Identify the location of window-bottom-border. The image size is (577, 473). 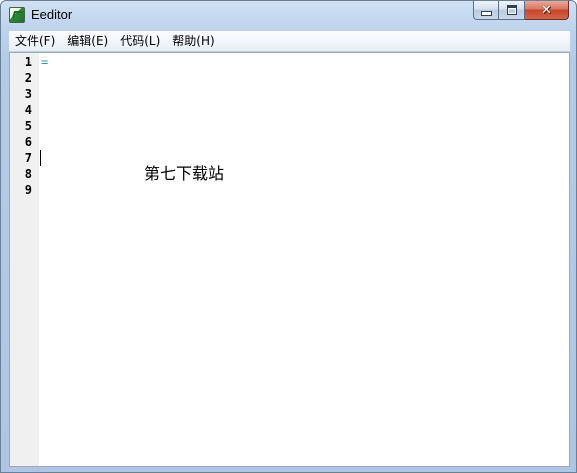
(288, 469).